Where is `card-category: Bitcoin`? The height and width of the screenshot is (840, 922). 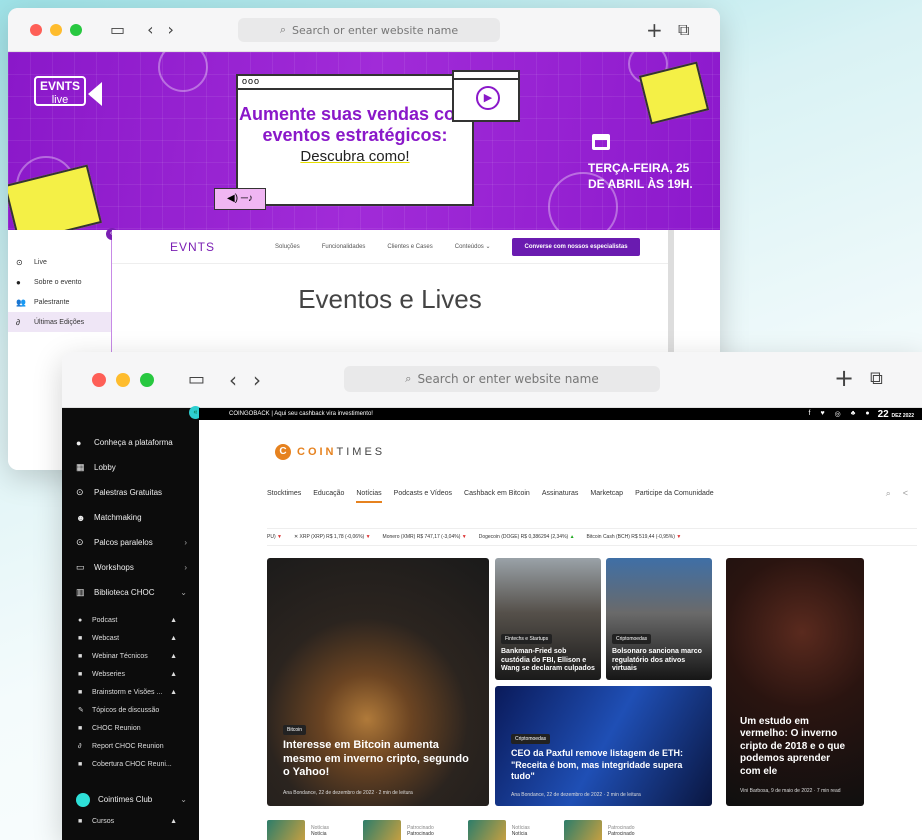
card-category: Bitcoin is located at coordinates (295, 729).